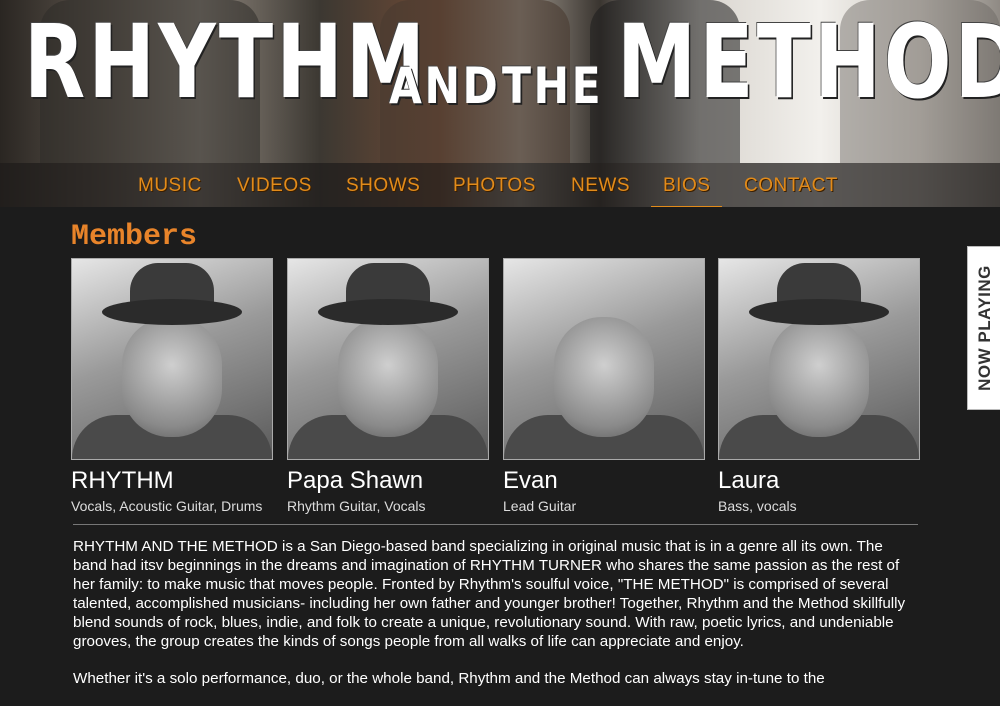 This screenshot has height=706, width=1000. I want to click on member-name: RHYTHM, so click(122, 480).